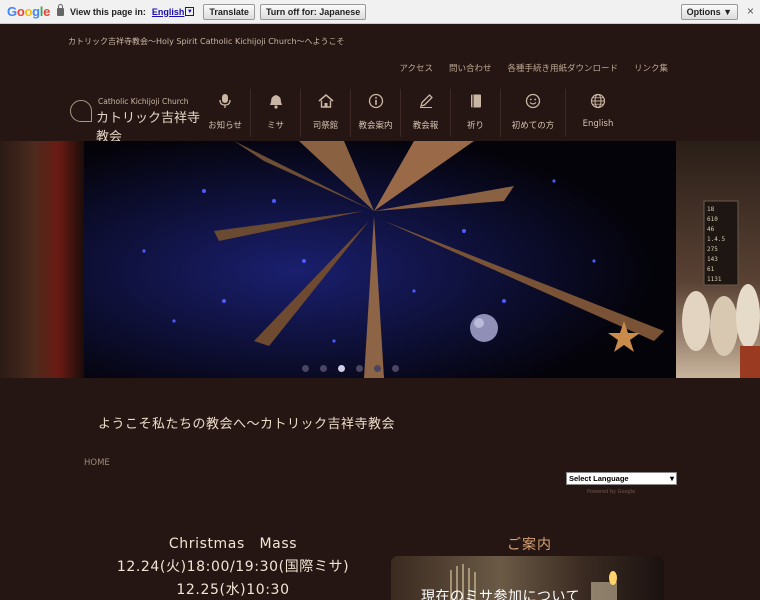 Image resolution: width=760 pixels, height=600 pixels. What do you see at coordinates (375, 126) in the screenshot?
I see `nav-label-guide: 教会案内` at bounding box center [375, 126].